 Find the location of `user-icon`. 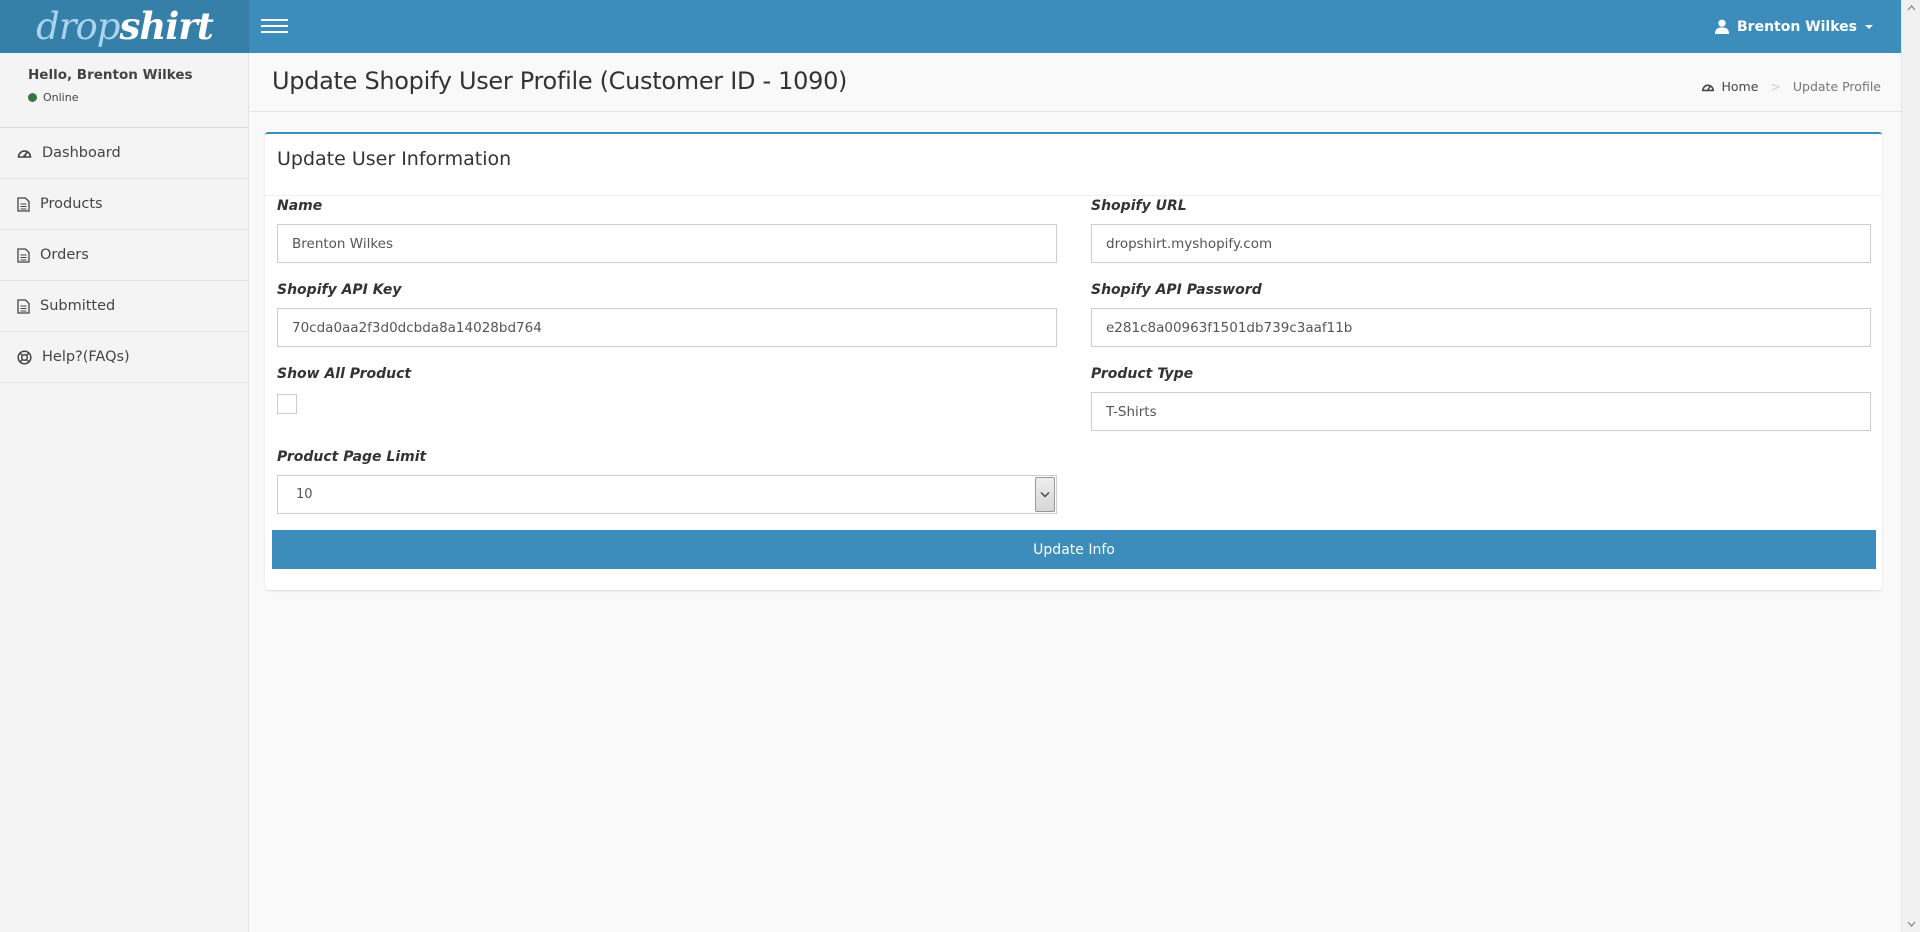

user-icon is located at coordinates (1722, 26).